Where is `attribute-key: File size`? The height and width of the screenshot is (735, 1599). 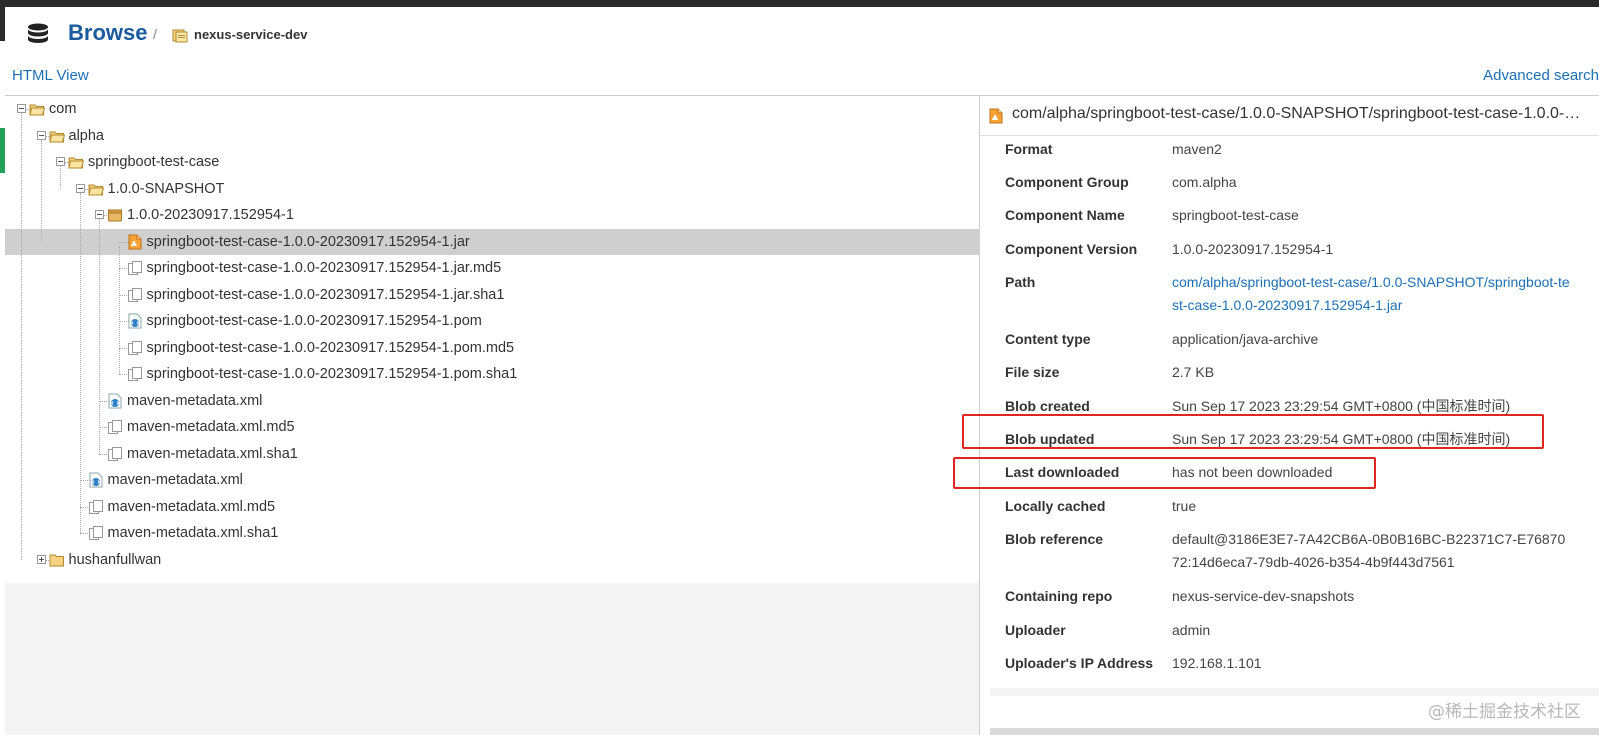 attribute-key: File size is located at coordinates (1032, 372).